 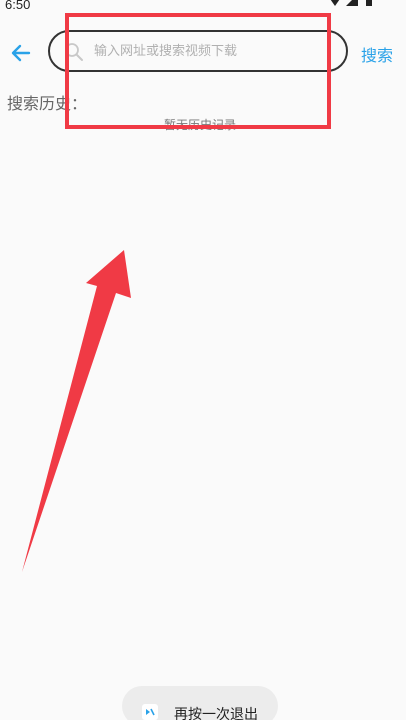 What do you see at coordinates (199, 125) in the screenshot?
I see `history-empty-text: 暂无历史记录` at bounding box center [199, 125].